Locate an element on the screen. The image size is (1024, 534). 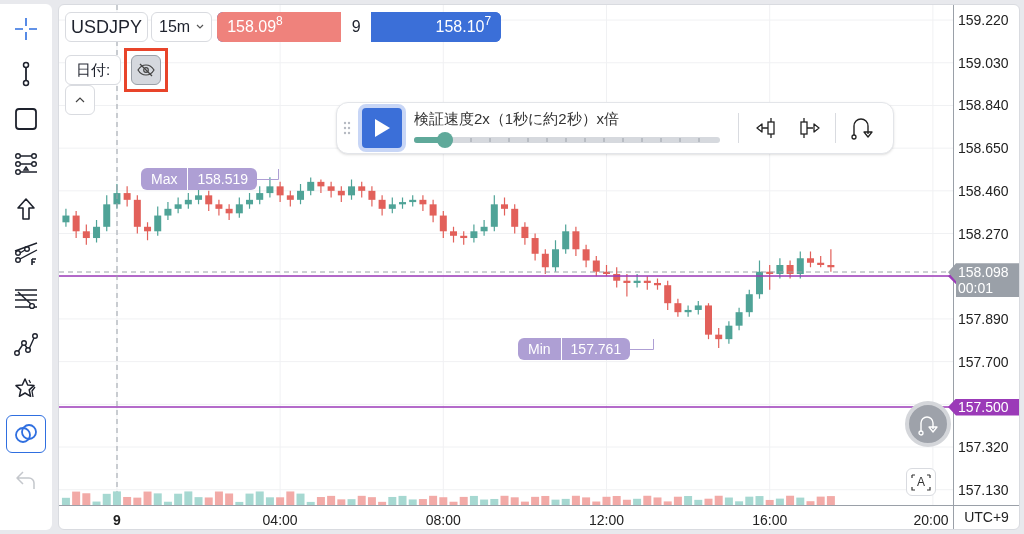
chevron-up-icon is located at coordinates (80, 100).